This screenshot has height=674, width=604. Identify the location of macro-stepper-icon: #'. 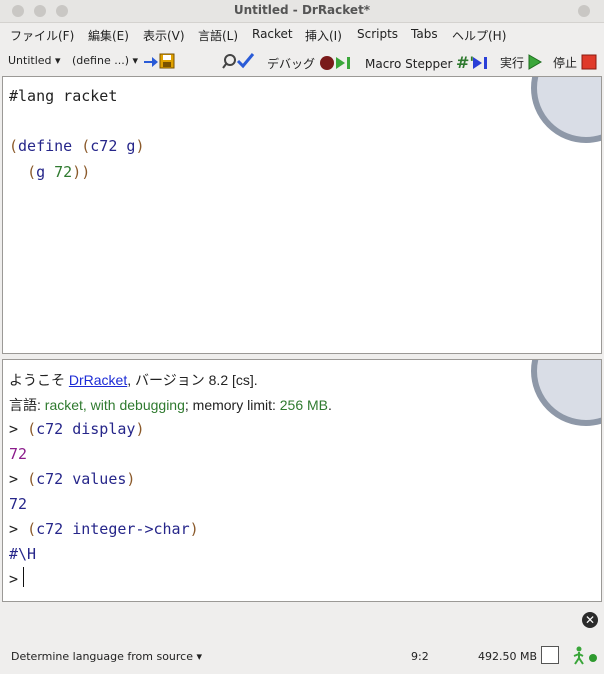
(472, 62).